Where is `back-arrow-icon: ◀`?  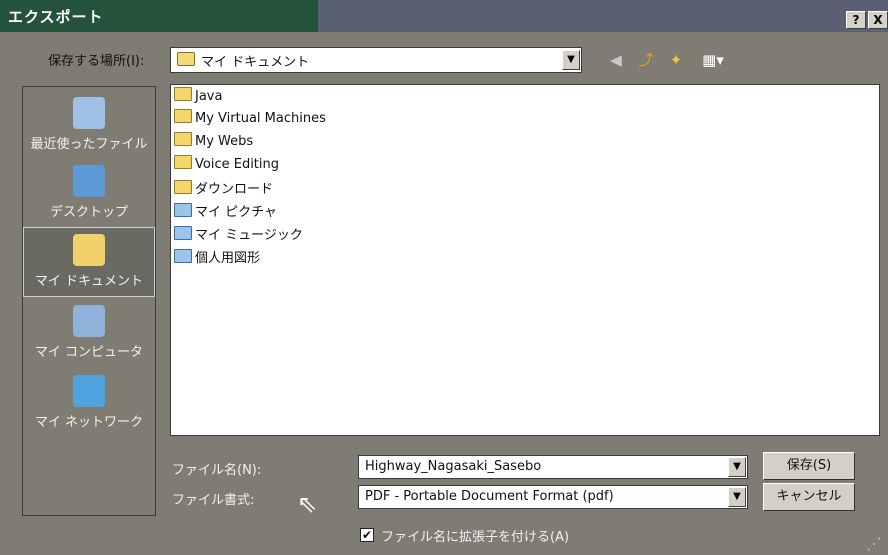
back-arrow-icon: ◀ is located at coordinates (616, 60).